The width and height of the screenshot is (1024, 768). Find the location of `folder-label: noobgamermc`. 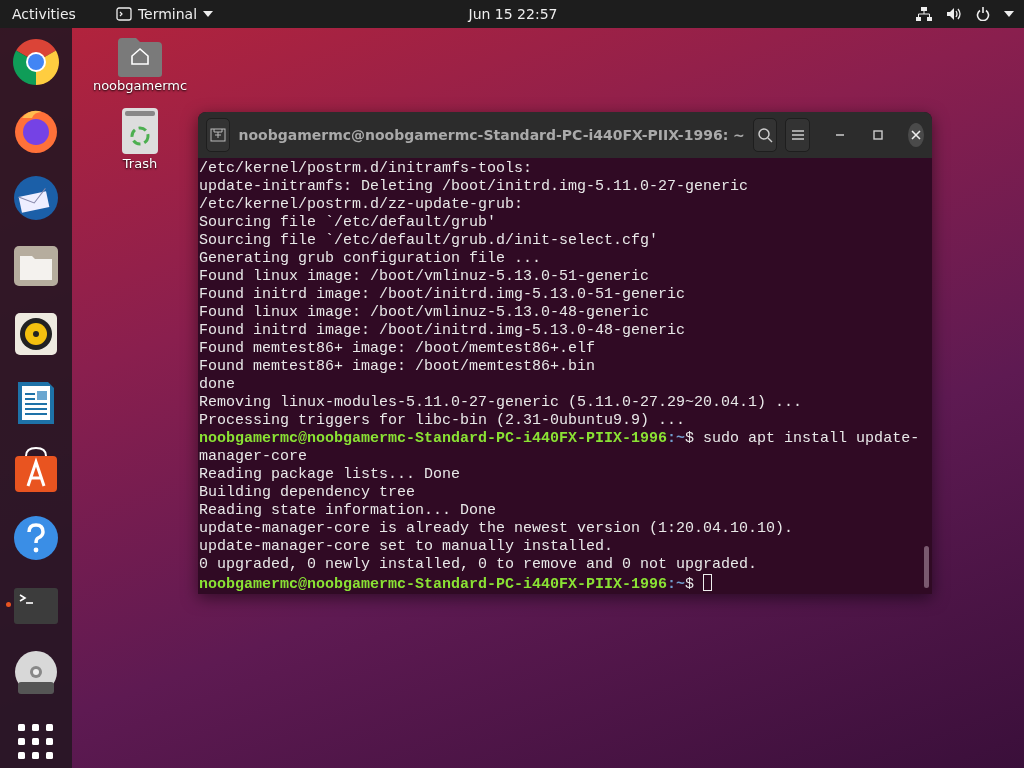

folder-label: noobgamermc is located at coordinates (140, 86).